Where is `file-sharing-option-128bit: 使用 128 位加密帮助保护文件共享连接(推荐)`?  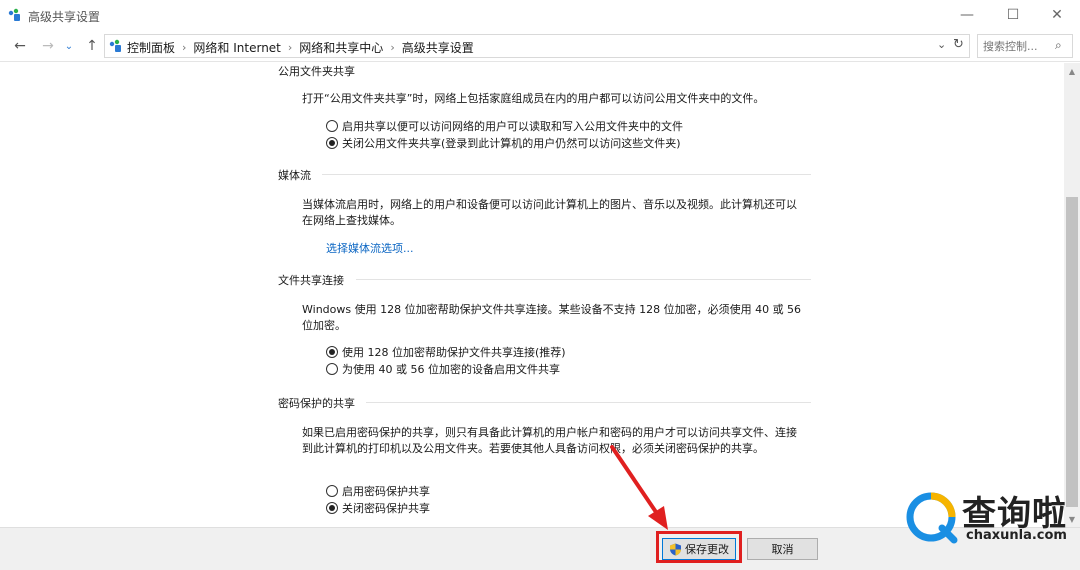 file-sharing-option-128bit: 使用 128 位加密帮助保护文件共享连接(推荐) is located at coordinates (446, 352).